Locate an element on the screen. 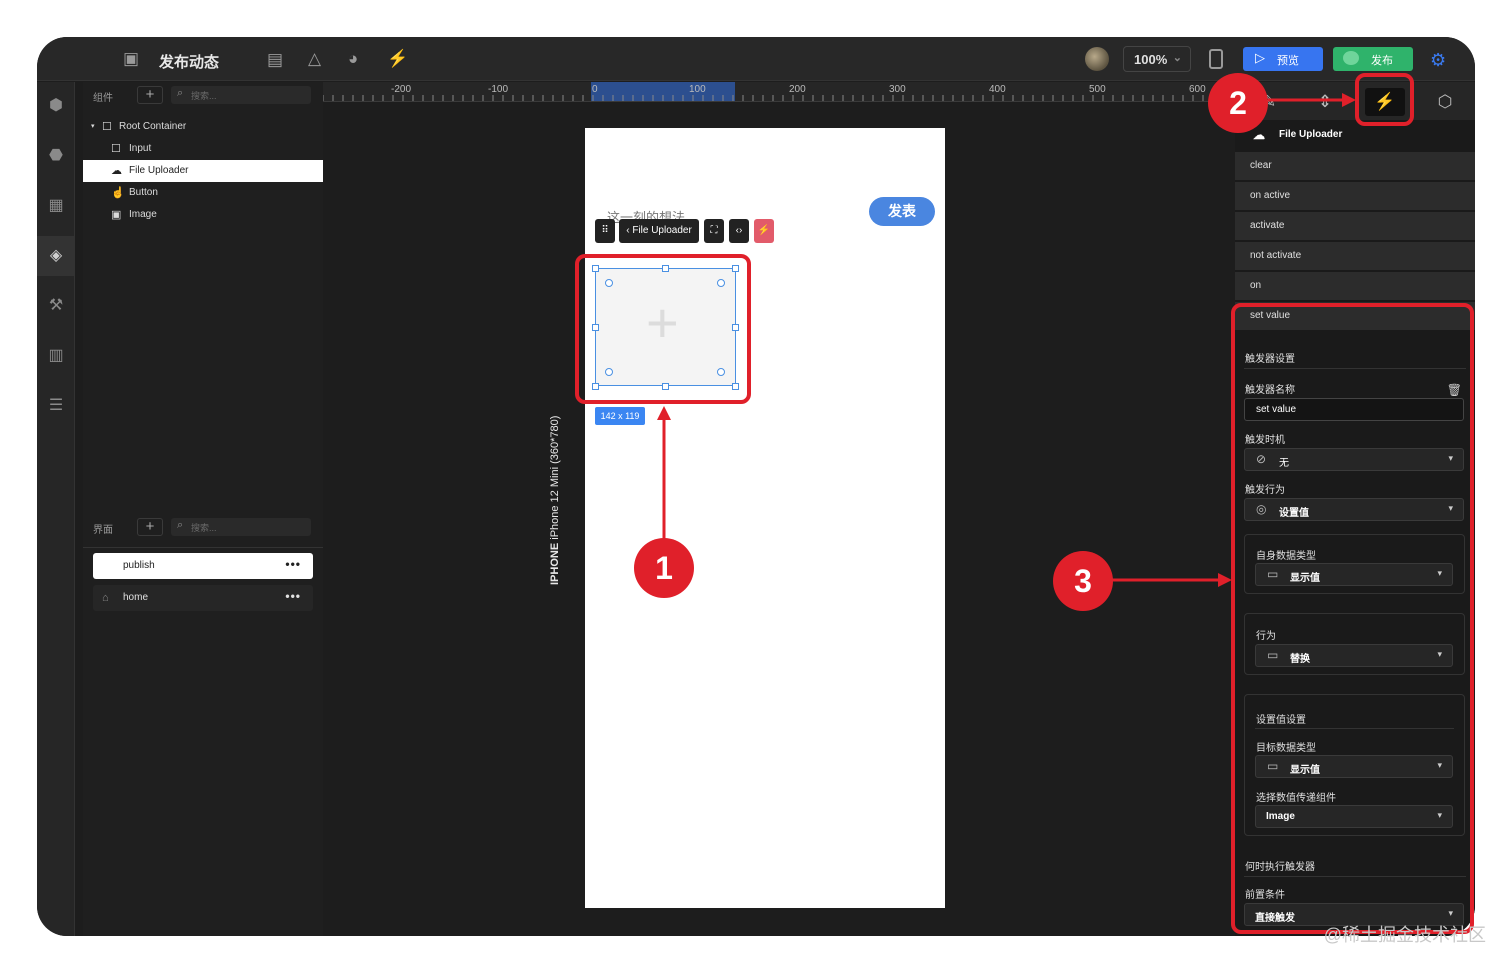 The image size is (1512, 973). nav-hammer-icon: ⚒ is located at coordinates (56, 306).